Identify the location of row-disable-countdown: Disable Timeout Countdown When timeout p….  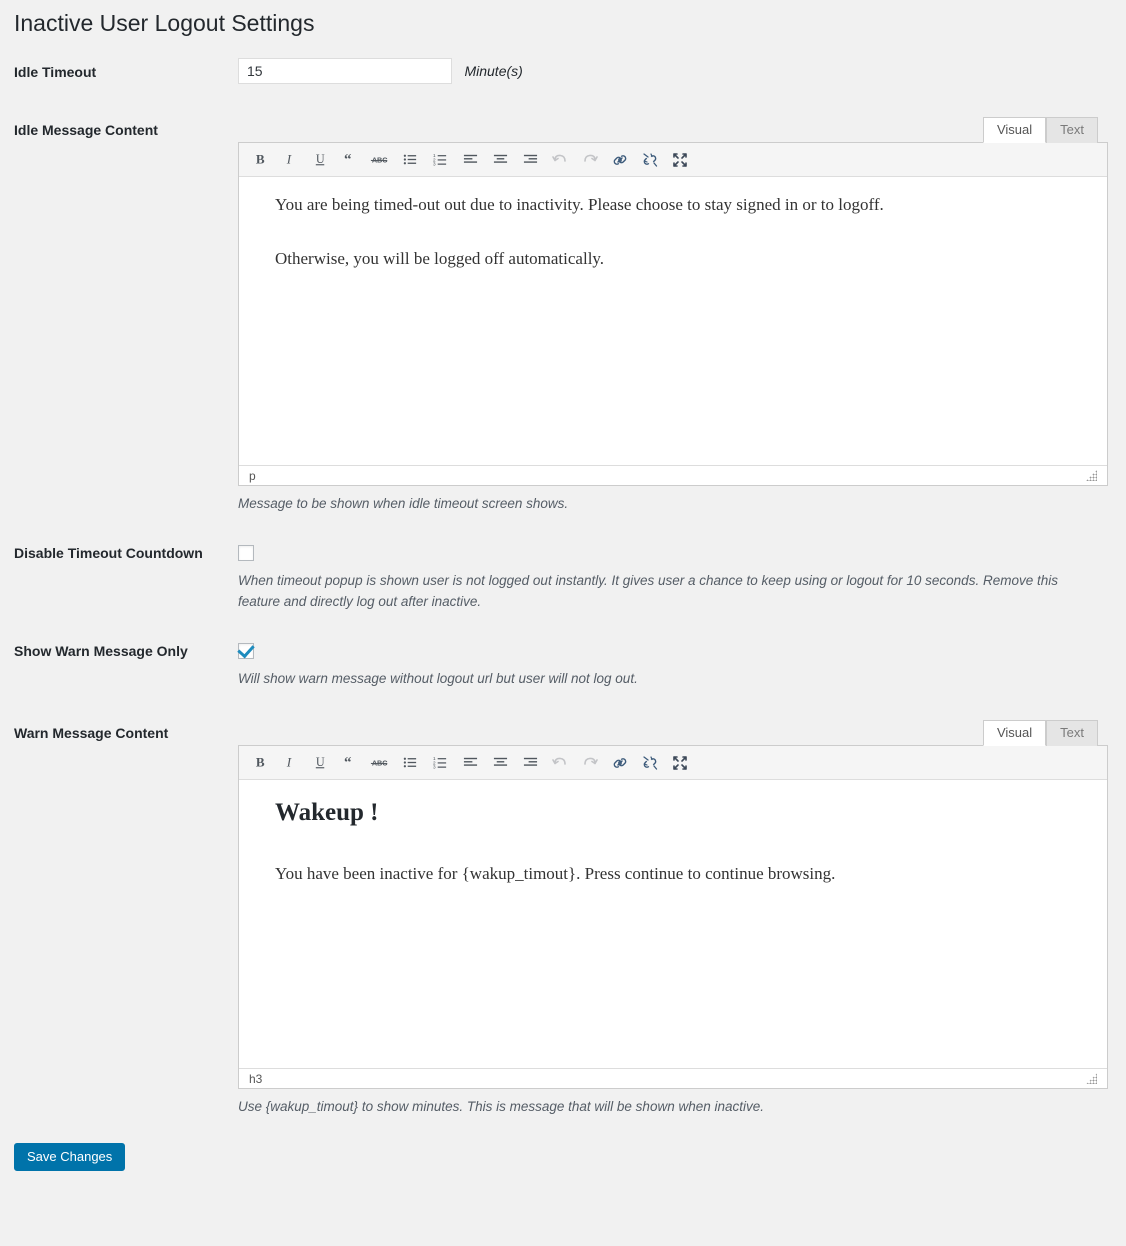
(563, 579).